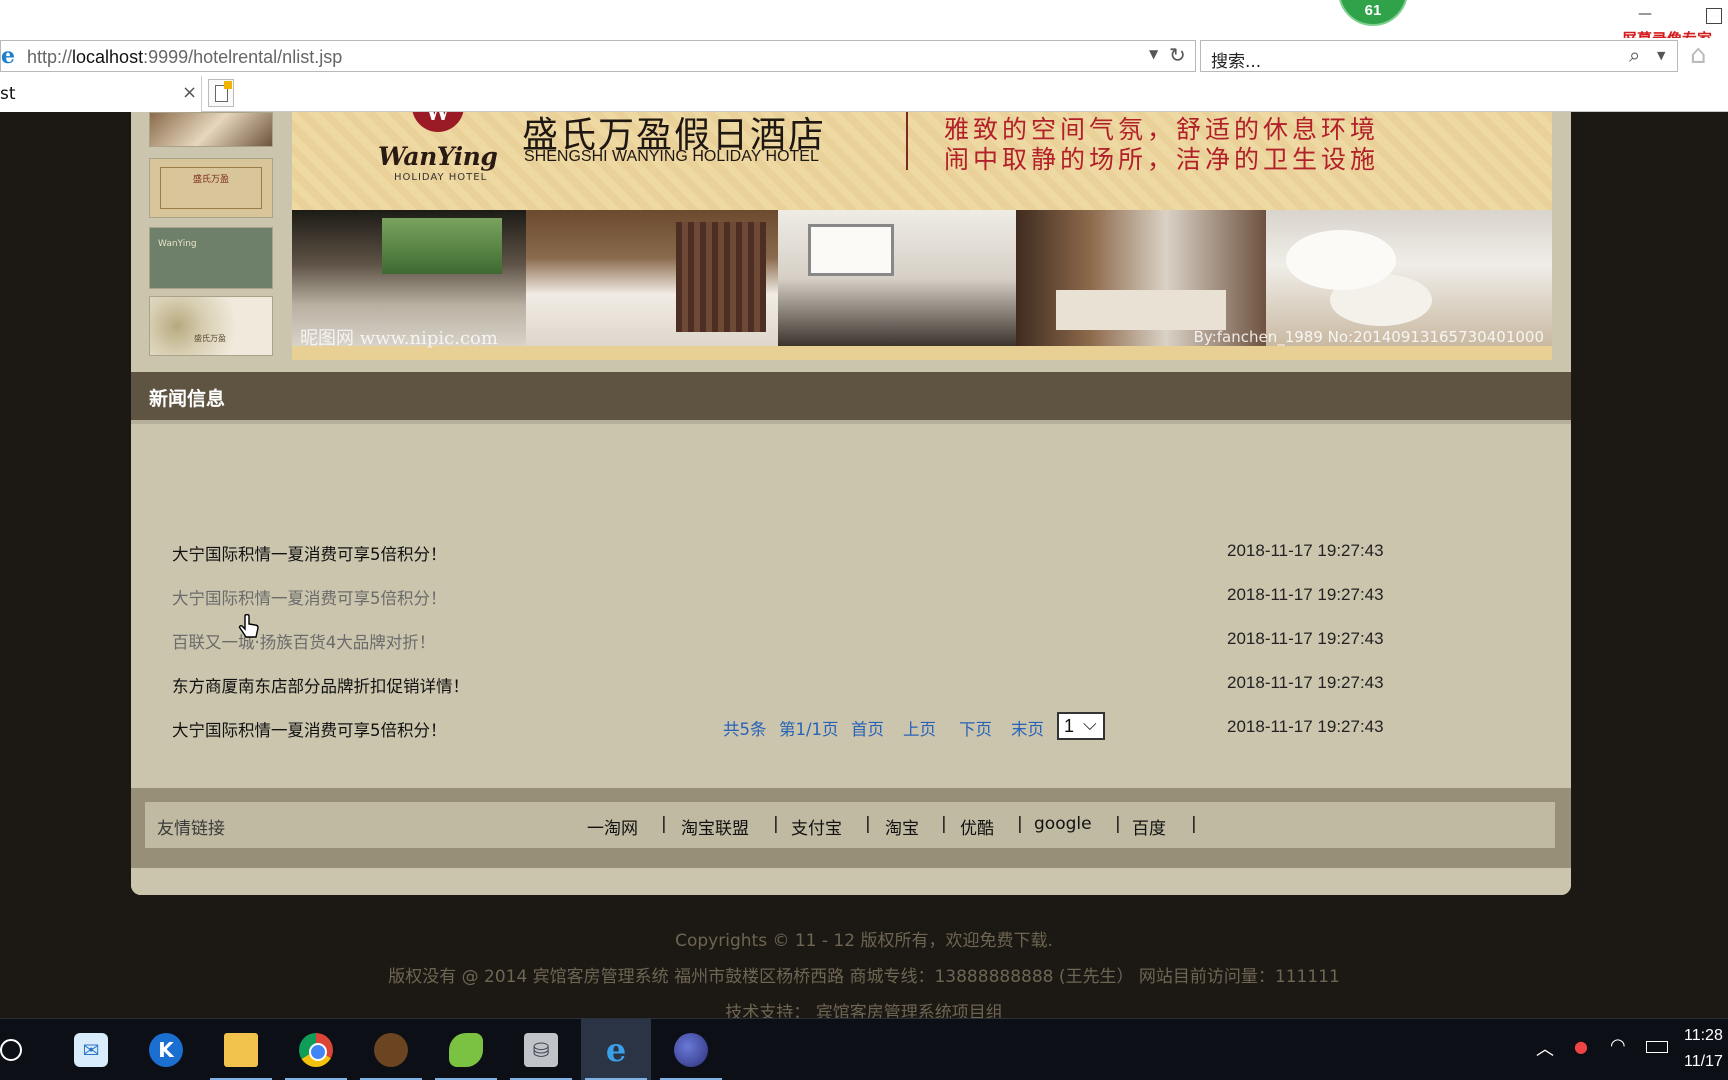  Describe the element at coordinates (1177, 55) in the screenshot. I see `refresh-icon: ↻` at that location.